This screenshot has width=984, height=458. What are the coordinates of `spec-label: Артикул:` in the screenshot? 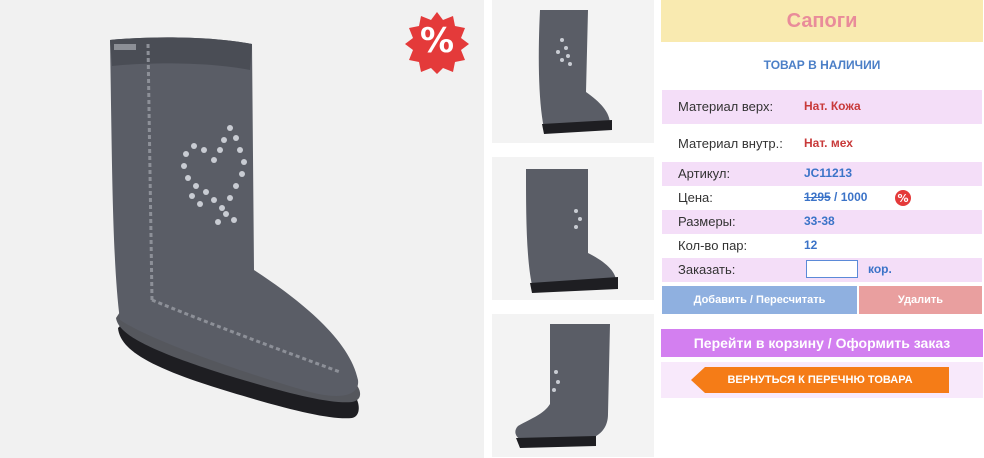 It's located at (704, 173).